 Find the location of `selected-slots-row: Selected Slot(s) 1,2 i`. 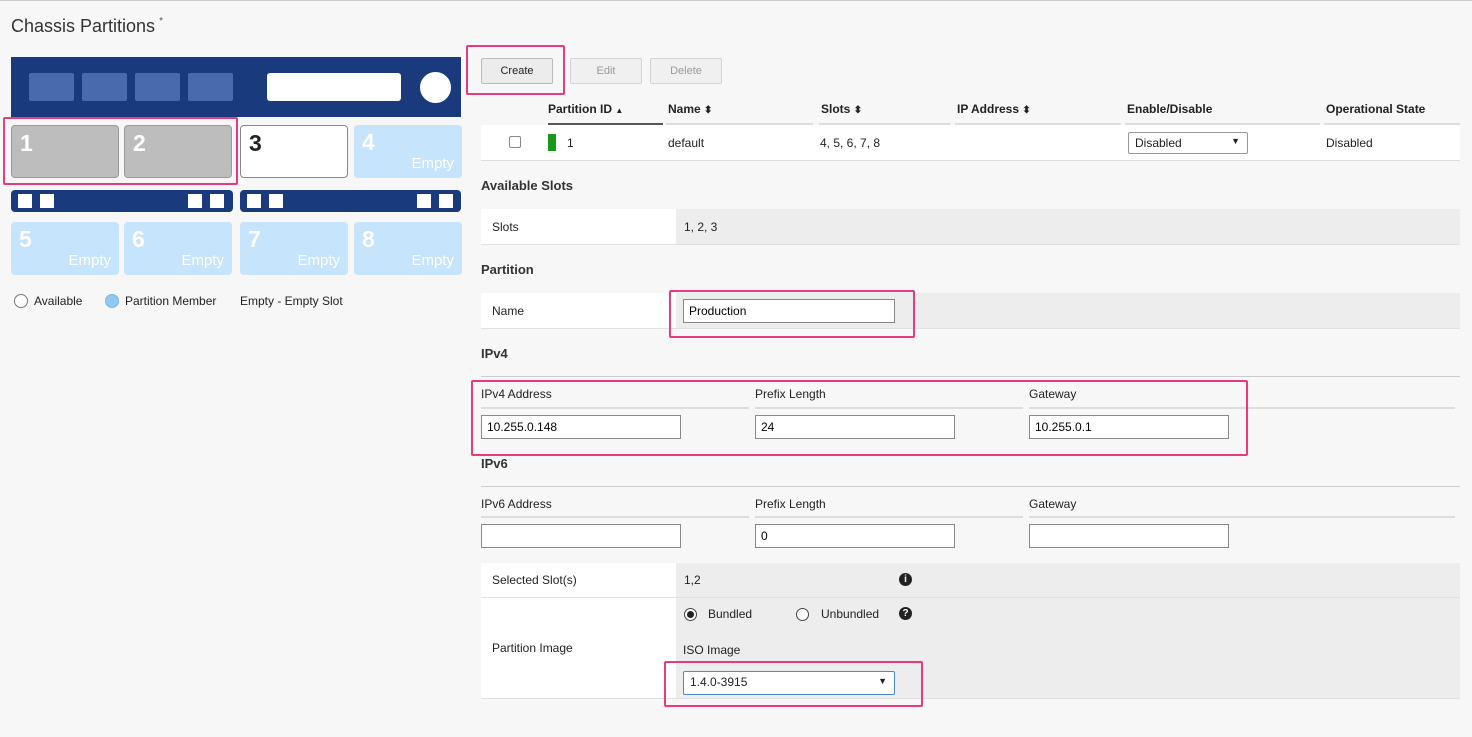

selected-slots-row: Selected Slot(s) 1,2 i is located at coordinates (970, 580).